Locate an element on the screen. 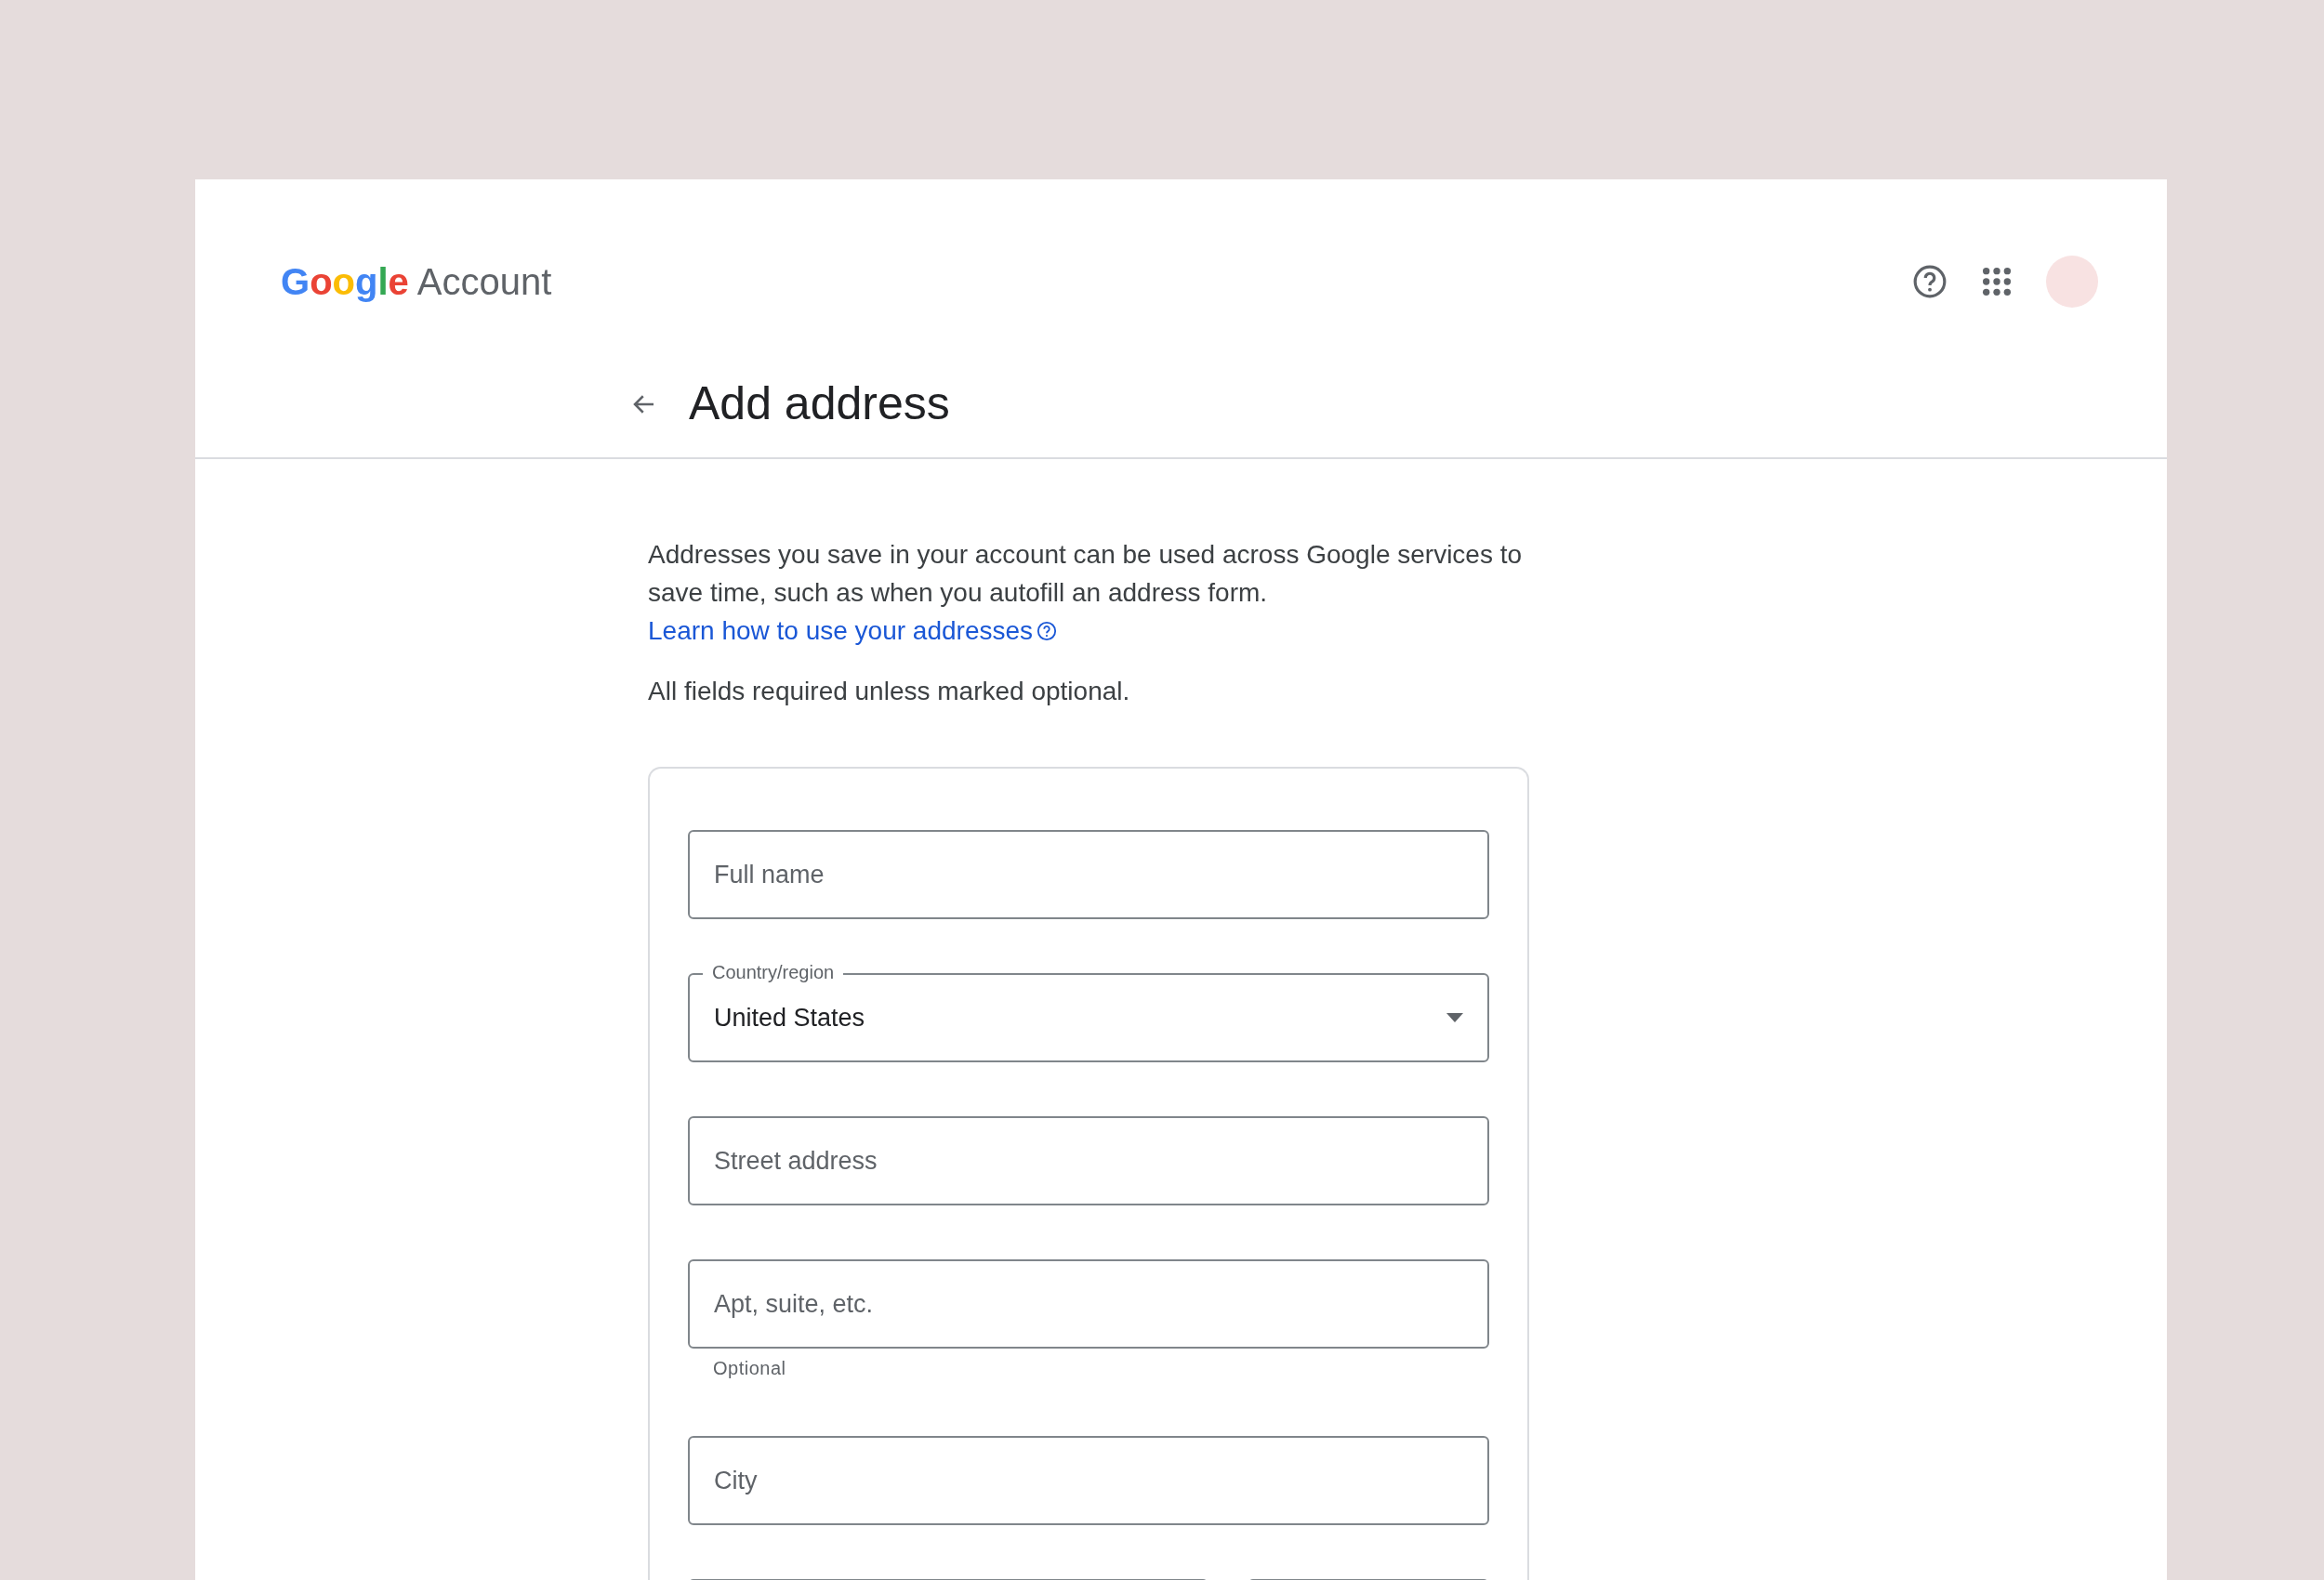 Image resolution: width=2324 pixels, height=1580 pixels. text-field: City is located at coordinates (1088, 1480).